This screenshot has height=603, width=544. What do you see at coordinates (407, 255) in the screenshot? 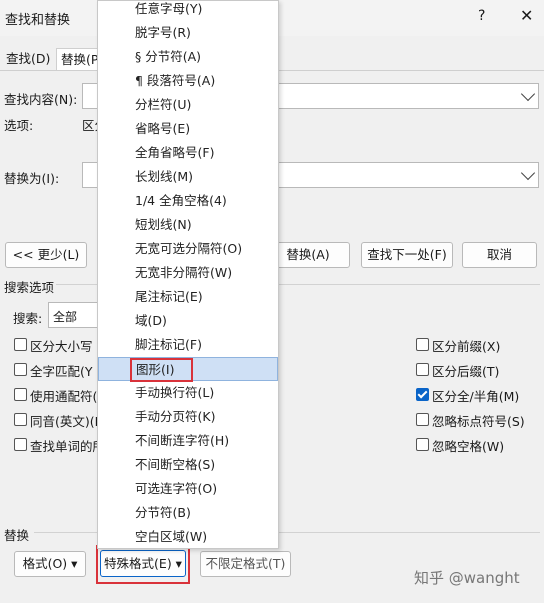
I see `find-next-button: 查找下一处(F)` at bounding box center [407, 255].